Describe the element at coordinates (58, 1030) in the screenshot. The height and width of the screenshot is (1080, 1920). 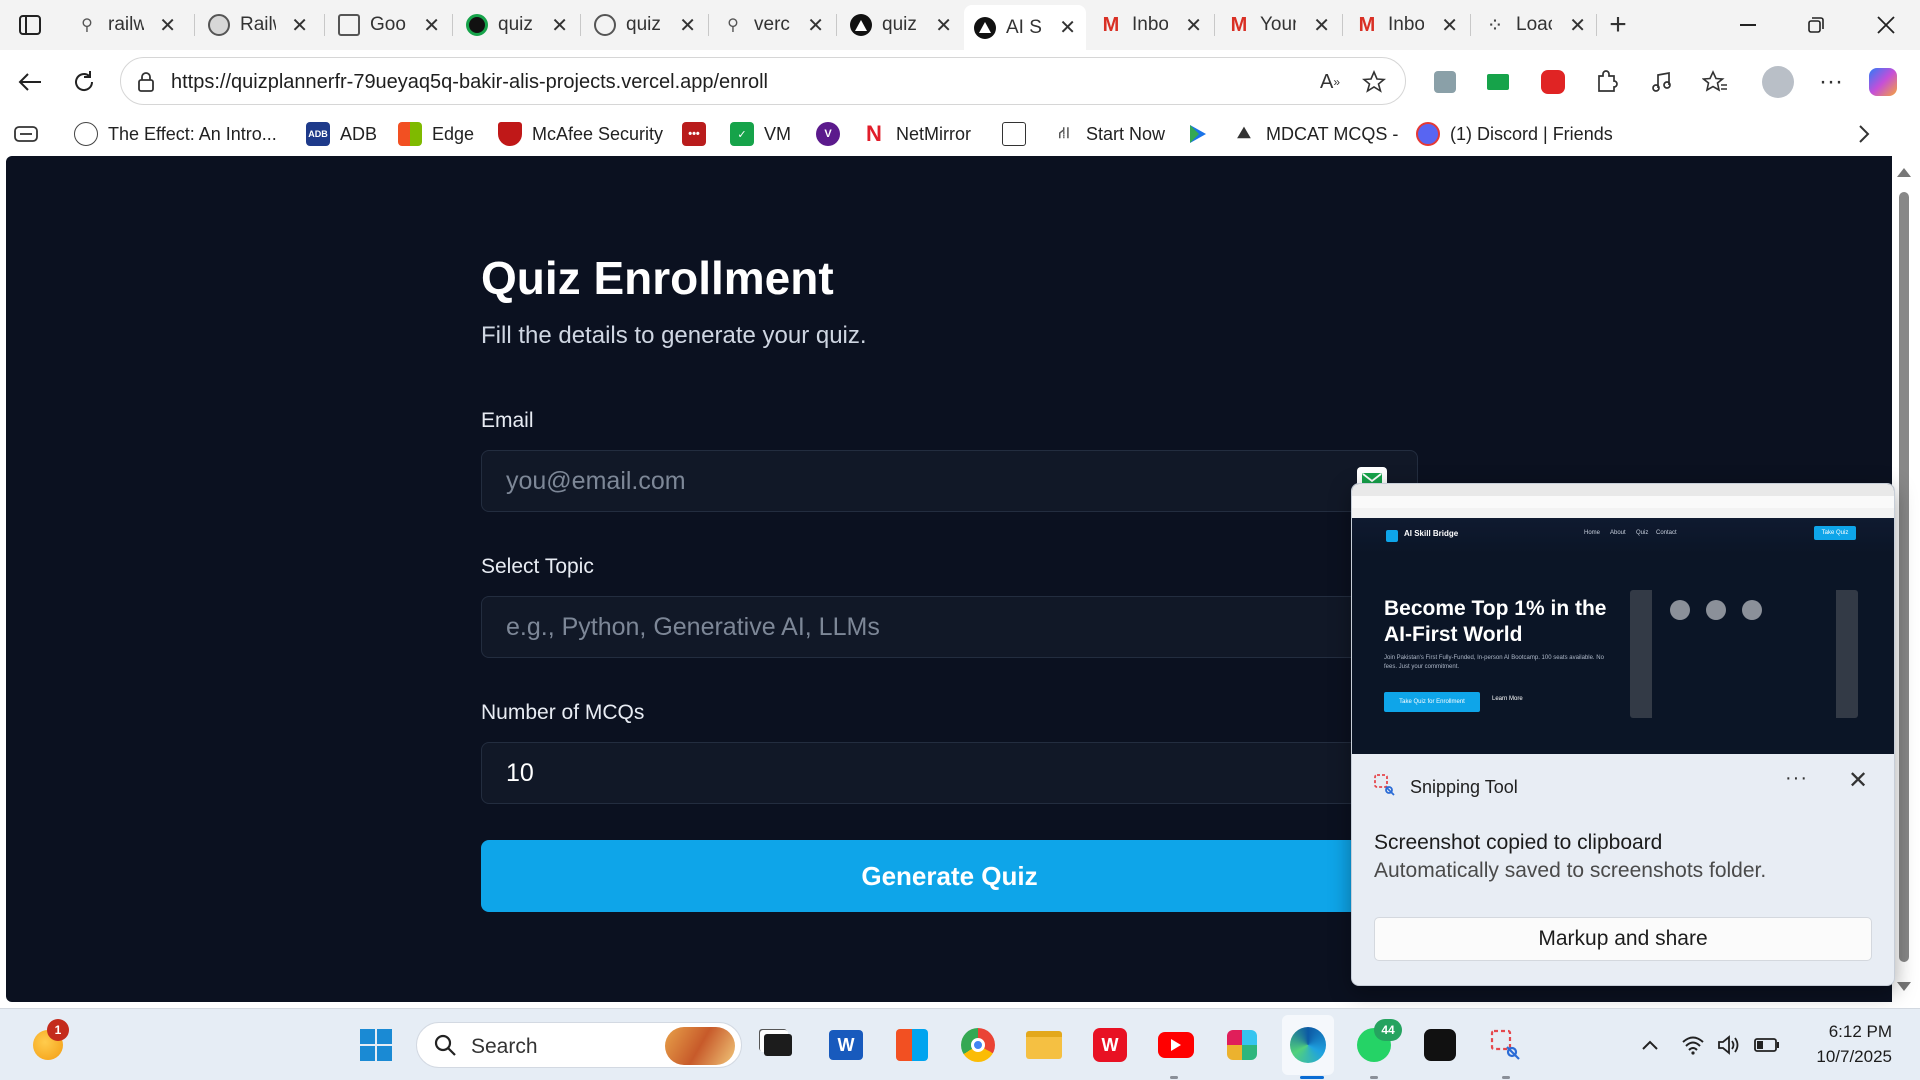
I see `weather-badge: 1` at that location.